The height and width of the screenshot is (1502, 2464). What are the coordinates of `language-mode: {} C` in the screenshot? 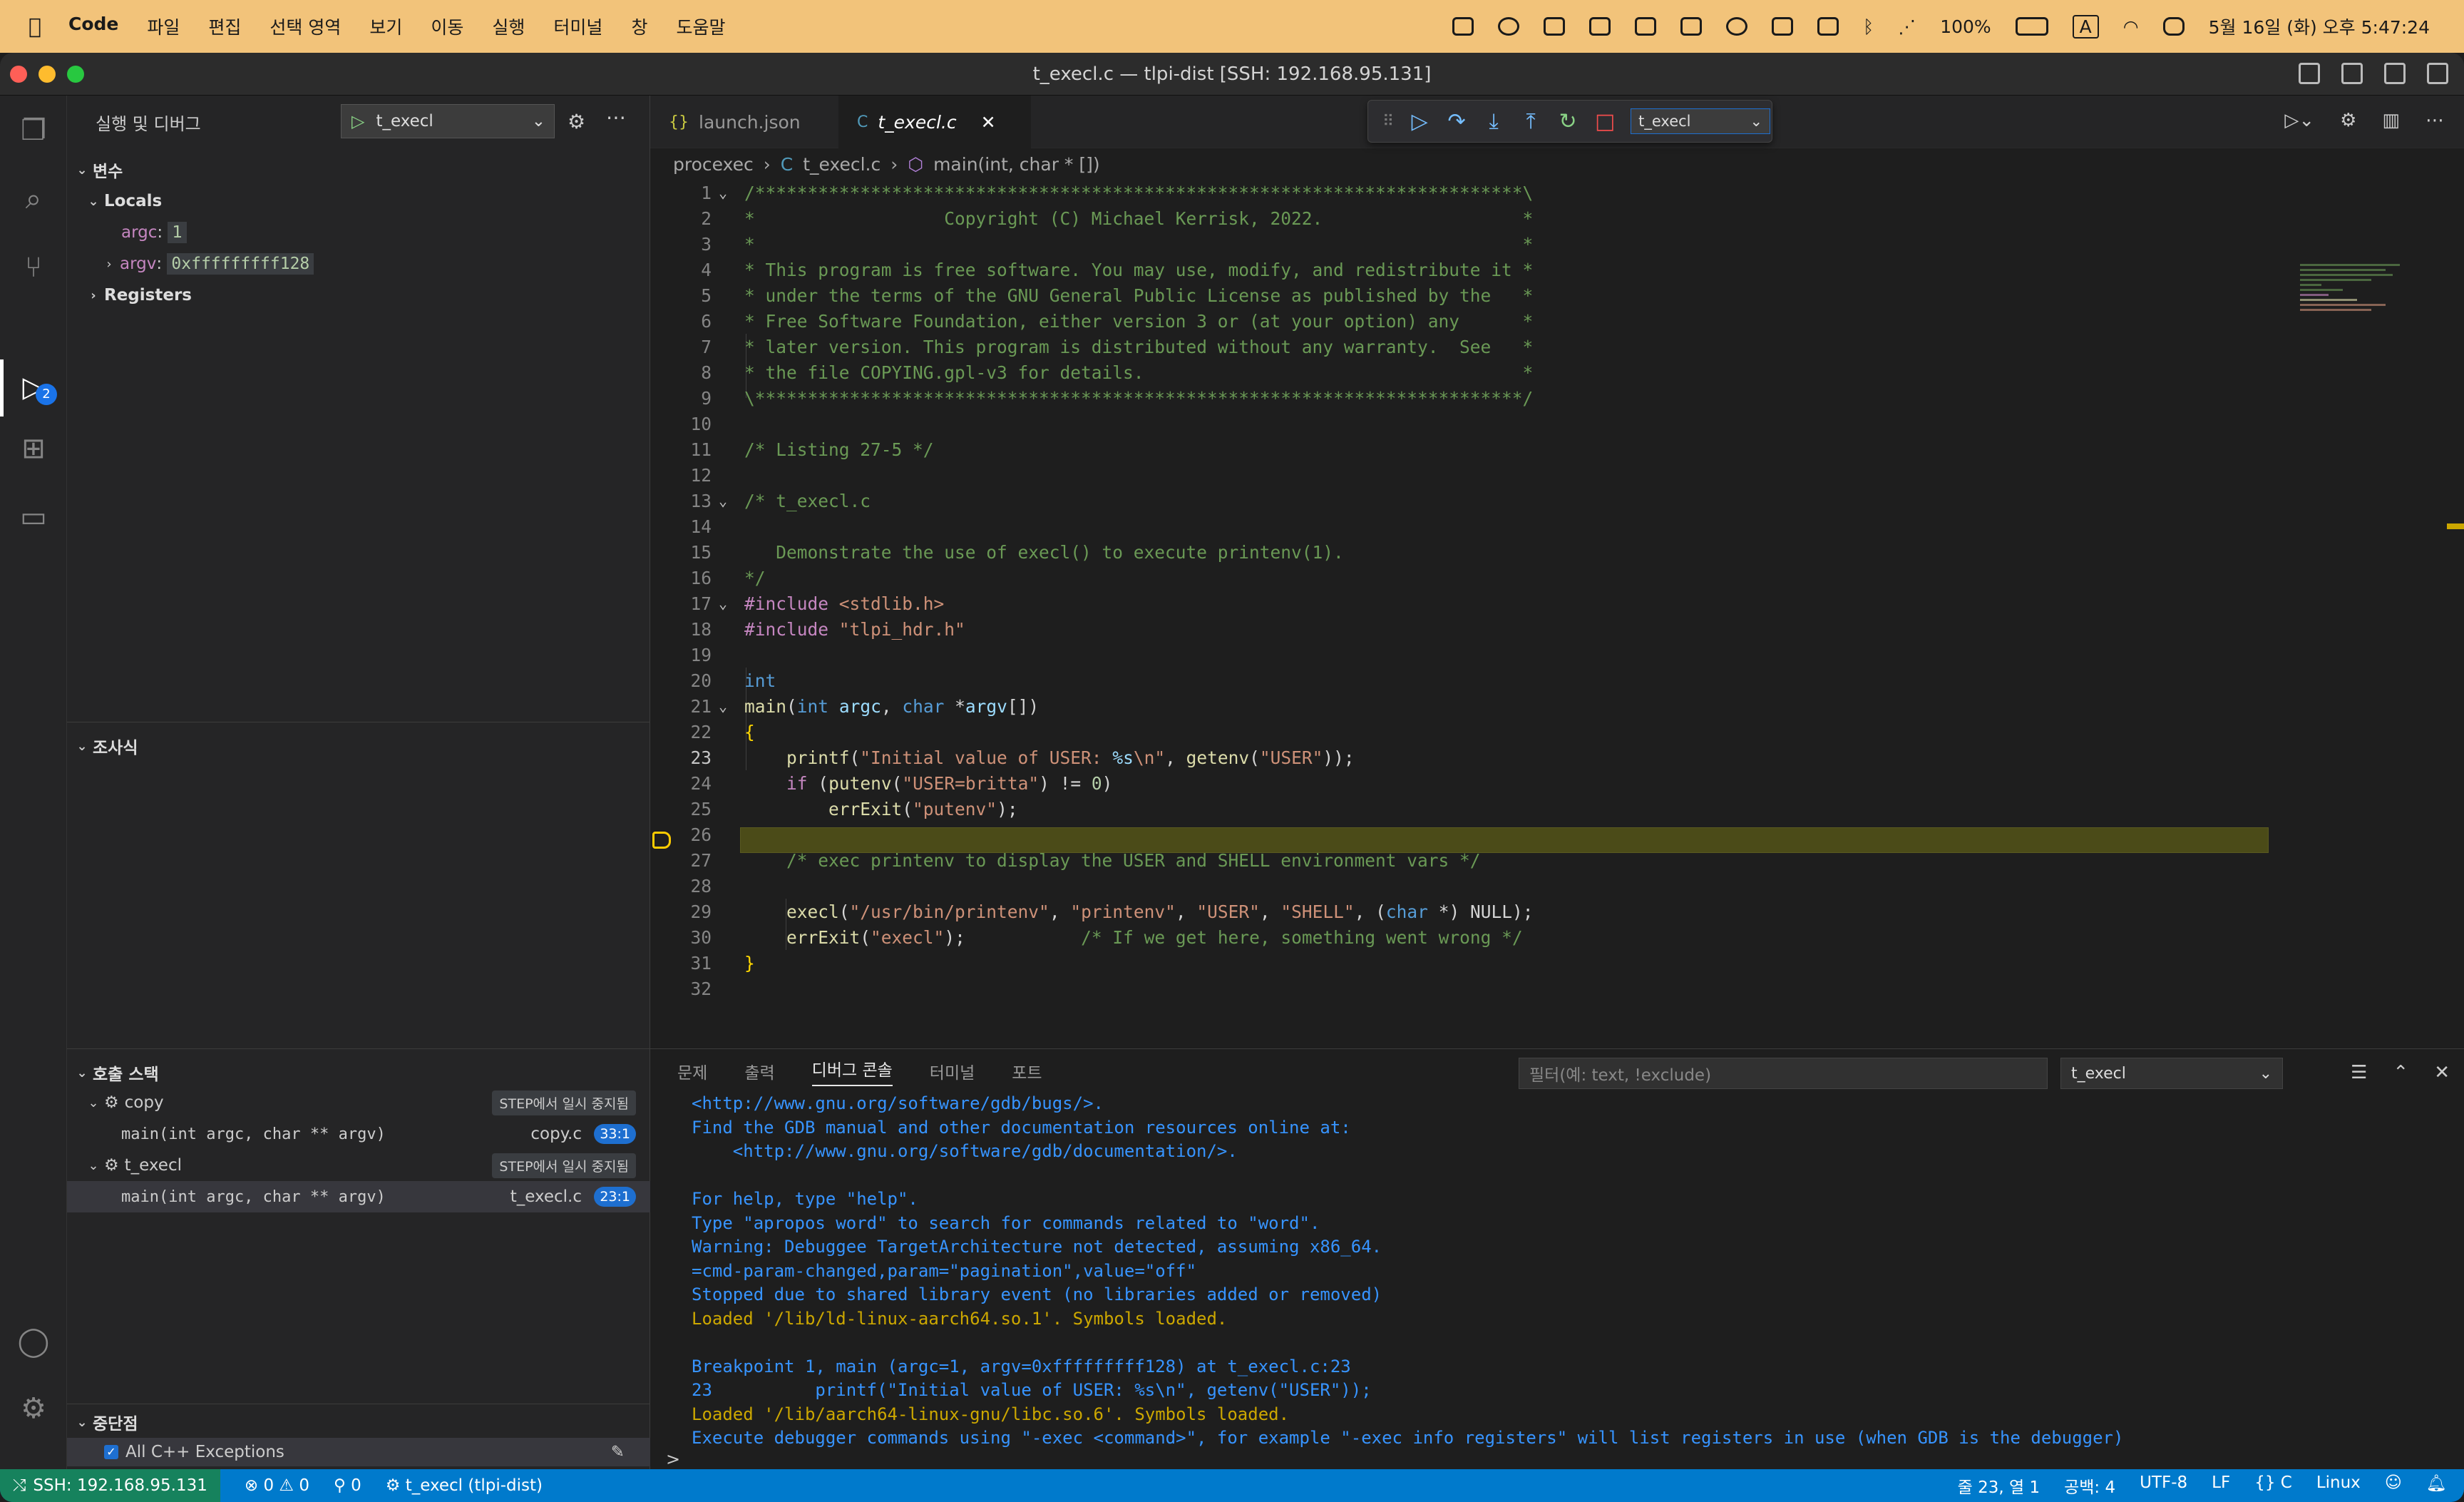 It's located at (2273, 1485).